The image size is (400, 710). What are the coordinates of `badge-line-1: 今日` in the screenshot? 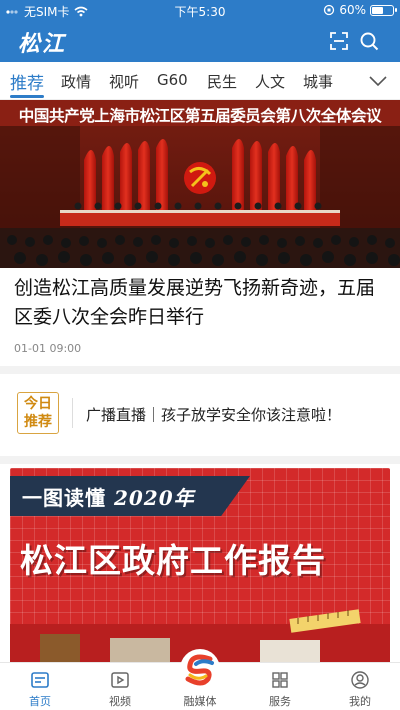 It's located at (38, 404).